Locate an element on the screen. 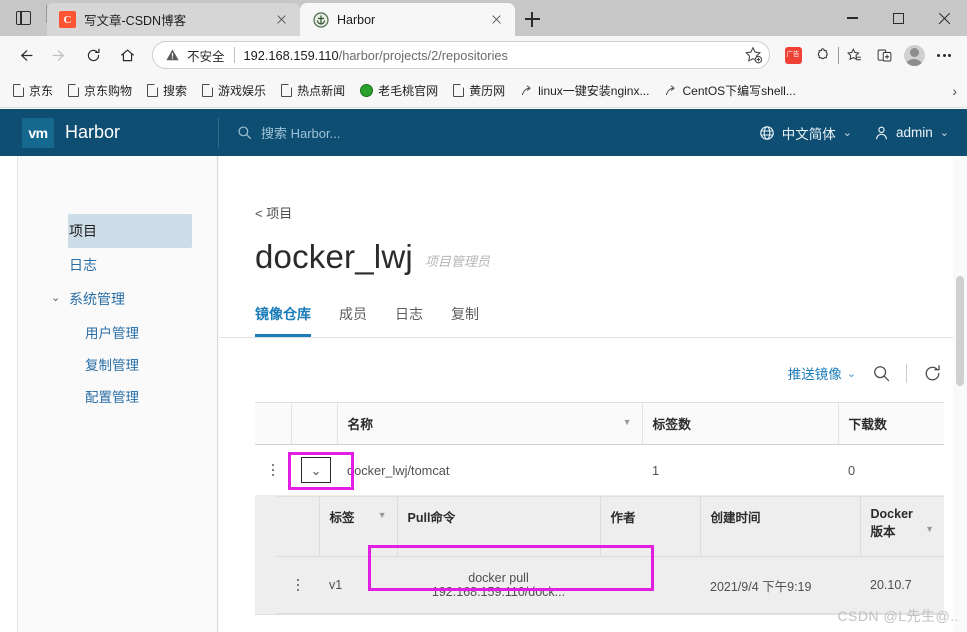 This screenshot has width=967, height=632. left-rail is located at coordinates (9, 394).